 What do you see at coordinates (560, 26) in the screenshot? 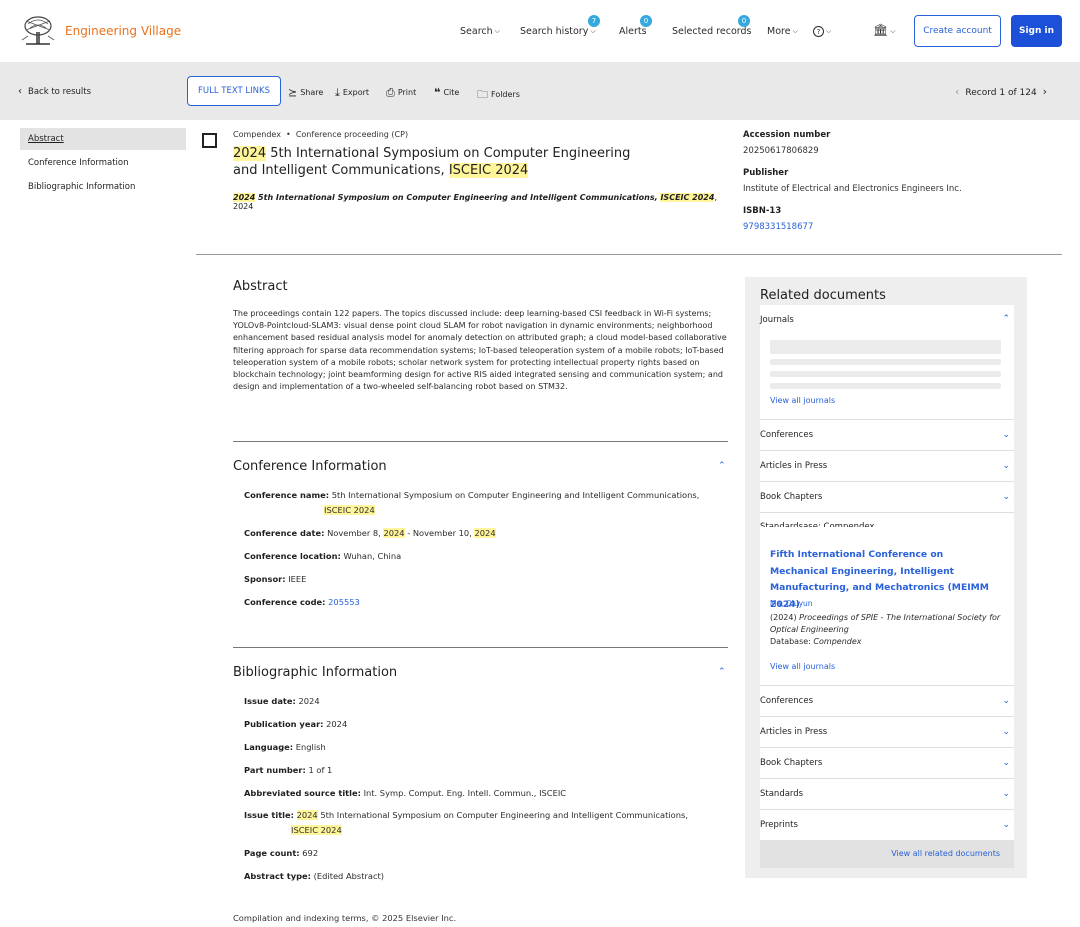
I see `nav-search-history: Search history ⌵ 7` at bounding box center [560, 26].